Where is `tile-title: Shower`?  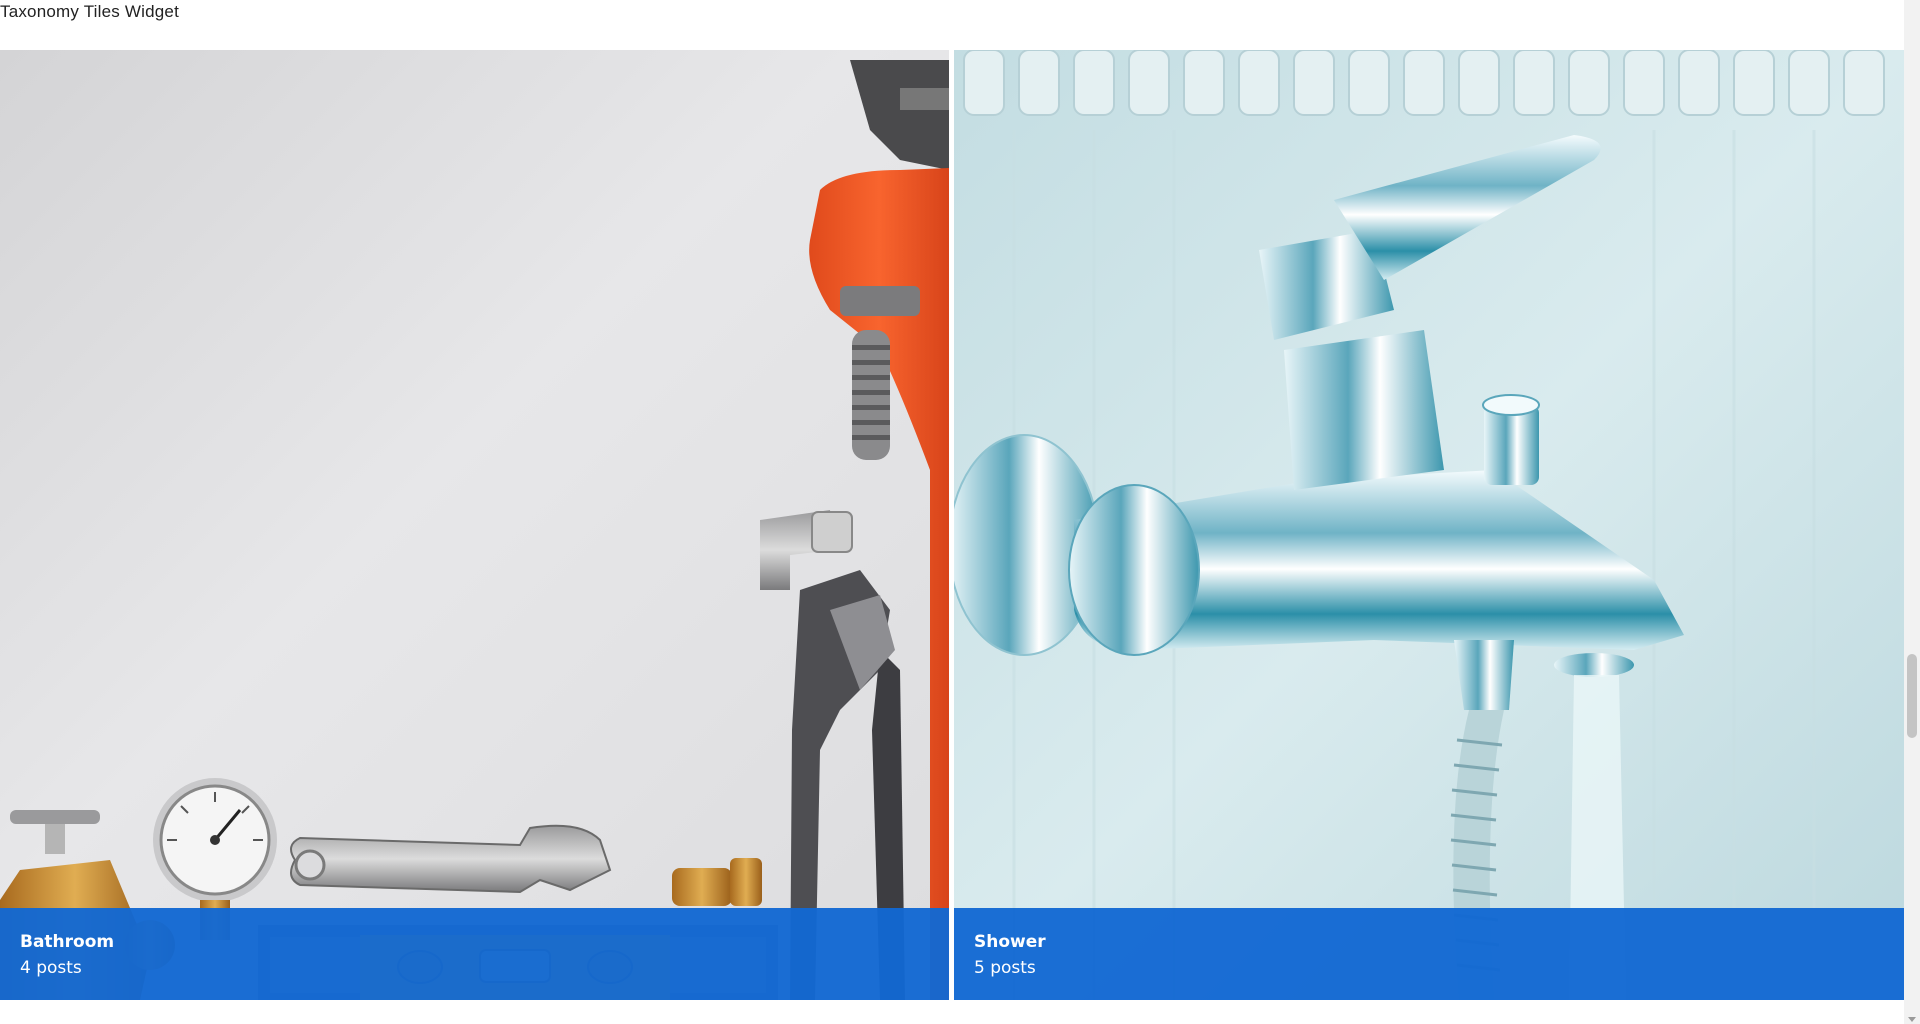 tile-title: Shower is located at coordinates (1010, 942).